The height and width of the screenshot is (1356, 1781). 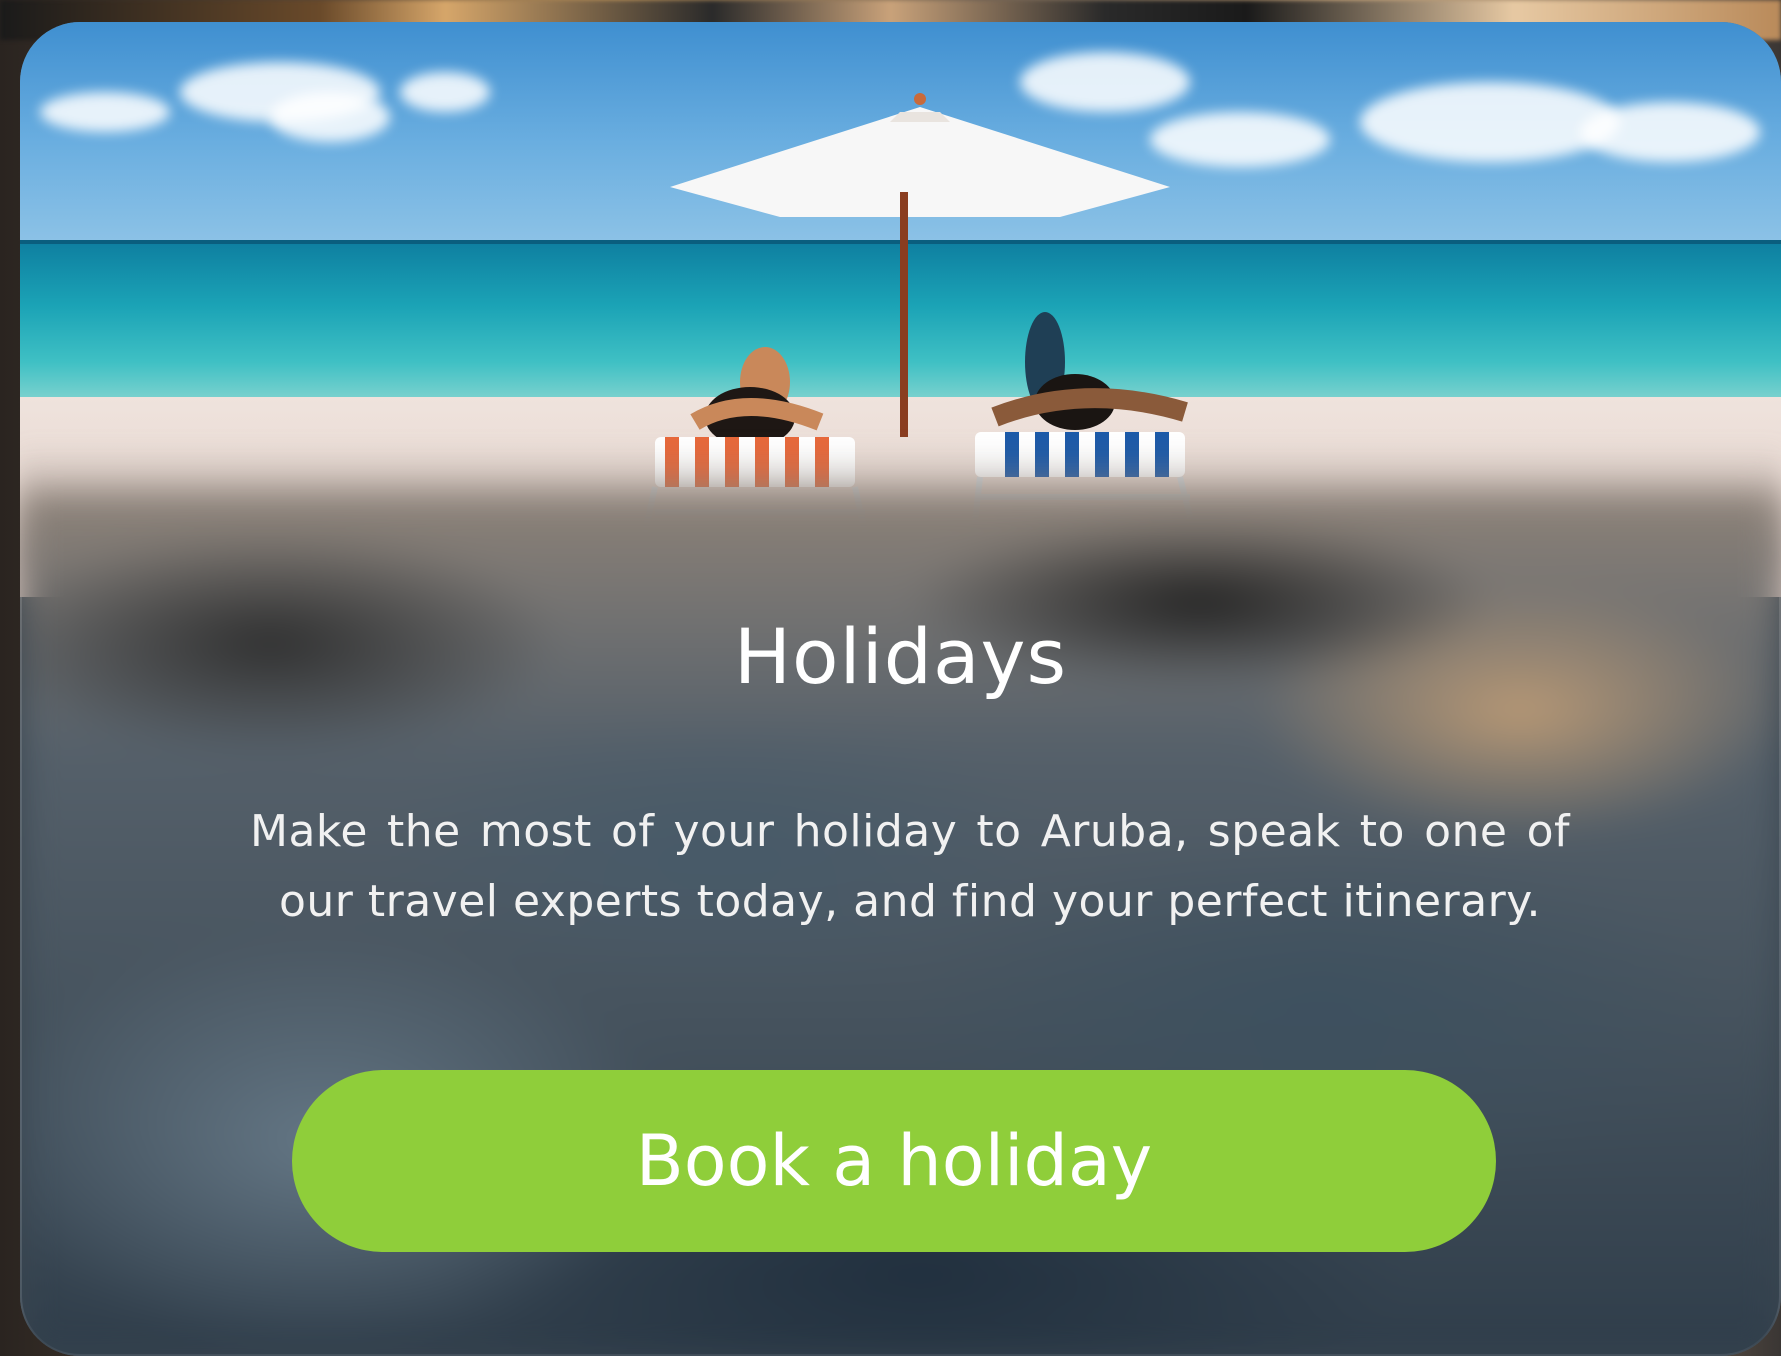 I want to click on card-title: Holidays, so click(x=900, y=656).